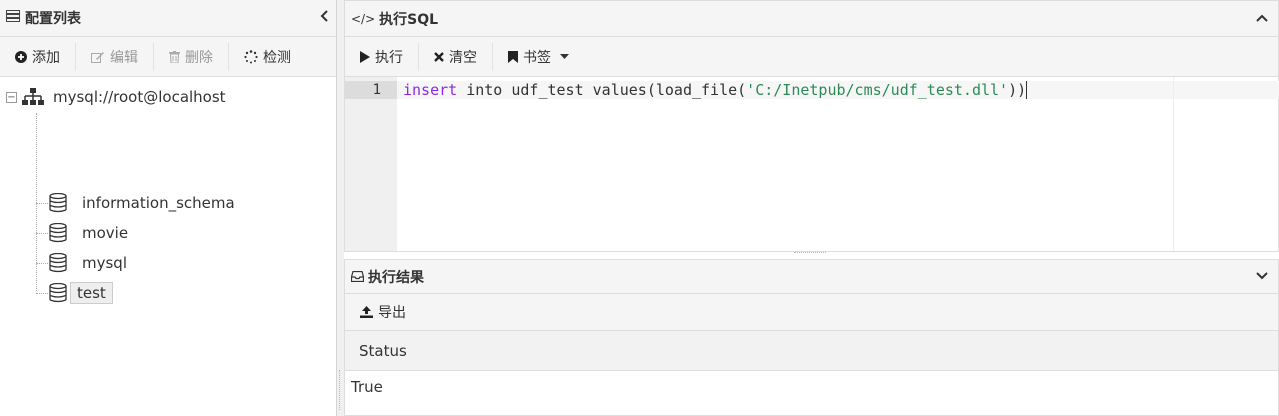 This screenshot has width=1279, height=416. Describe the element at coordinates (877, 90) in the screenshot. I see `sql-string: 'C:/Inetpub/cms/udf_test.dll'` at that location.